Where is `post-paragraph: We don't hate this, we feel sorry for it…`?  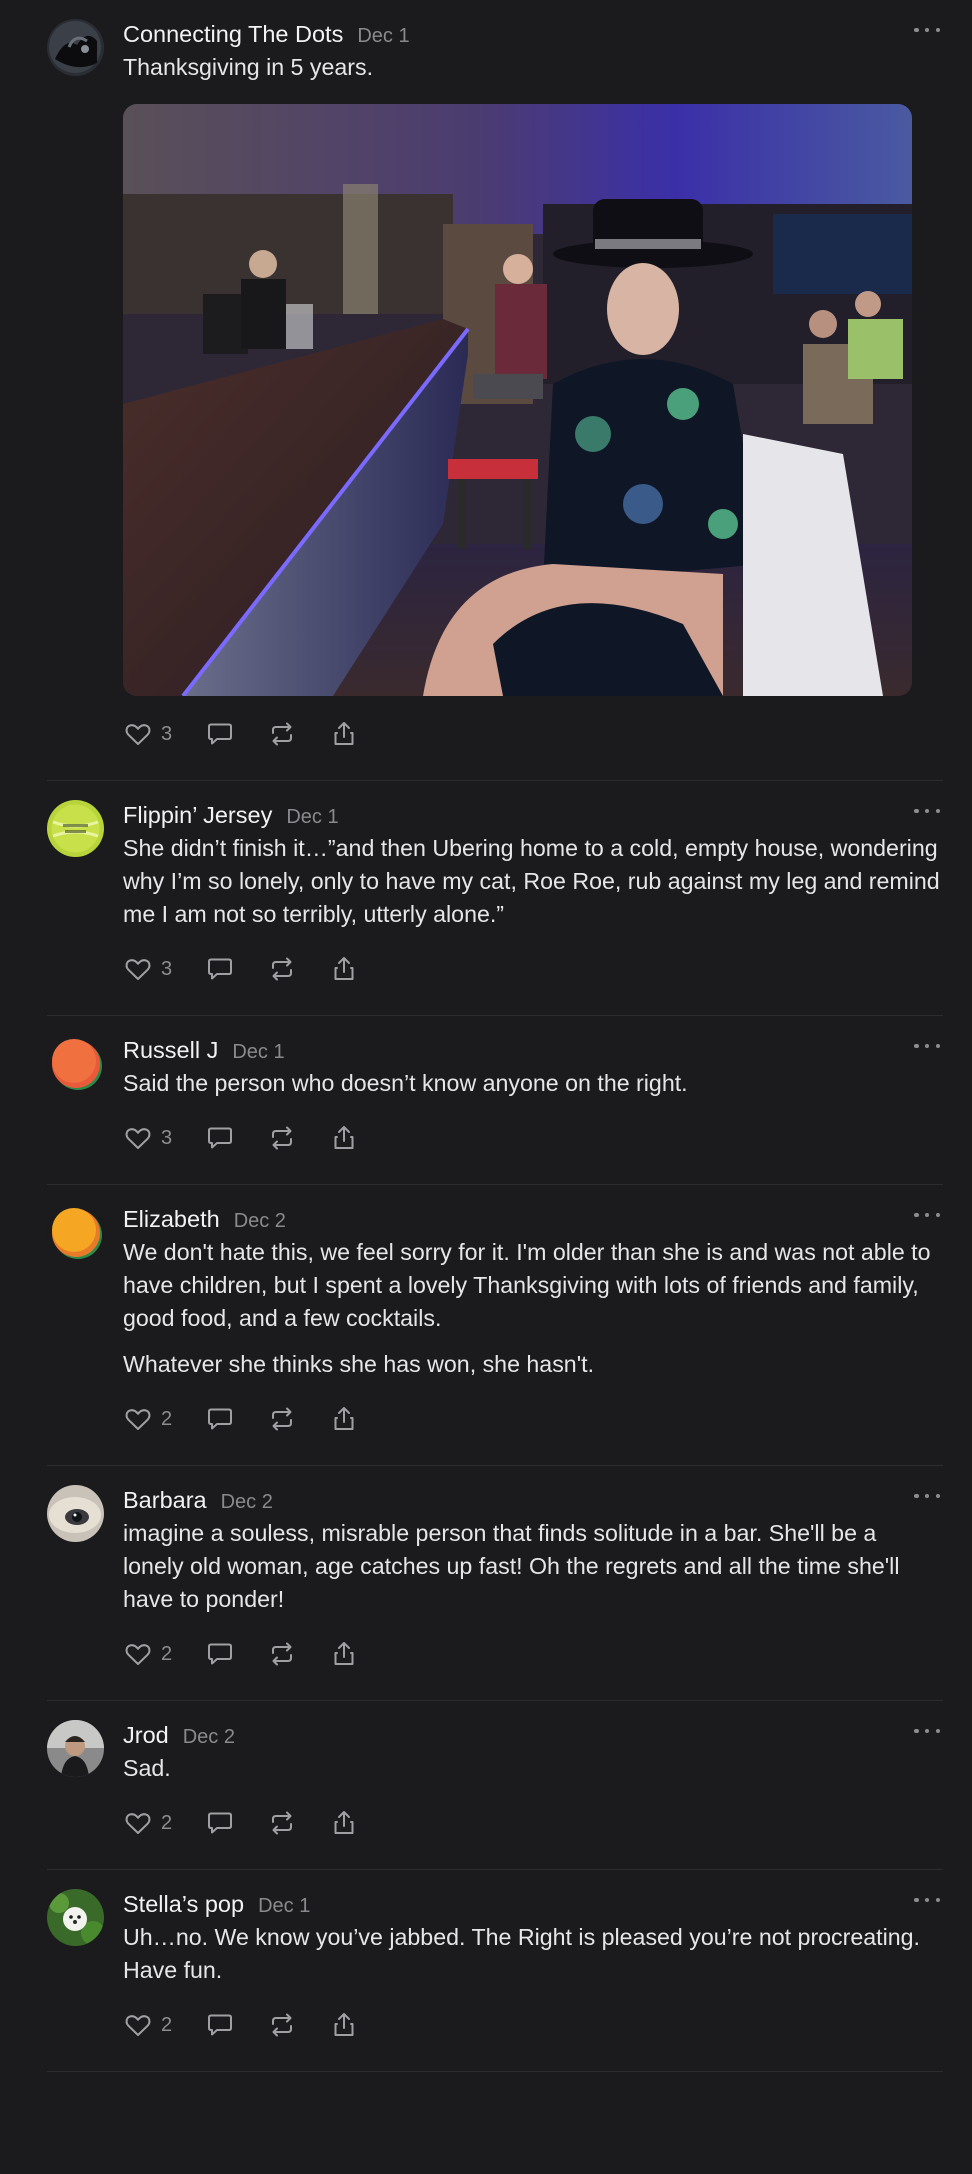
post-paragraph: We don't hate this, we feel sorry for it… is located at coordinates (527, 1285).